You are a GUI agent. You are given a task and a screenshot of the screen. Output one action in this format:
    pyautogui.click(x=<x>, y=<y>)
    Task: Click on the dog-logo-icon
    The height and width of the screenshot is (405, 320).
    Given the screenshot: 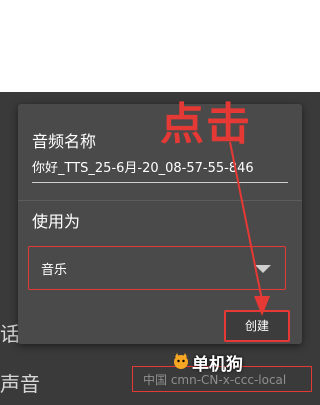 What is the action you would take?
    pyautogui.click(x=181, y=361)
    